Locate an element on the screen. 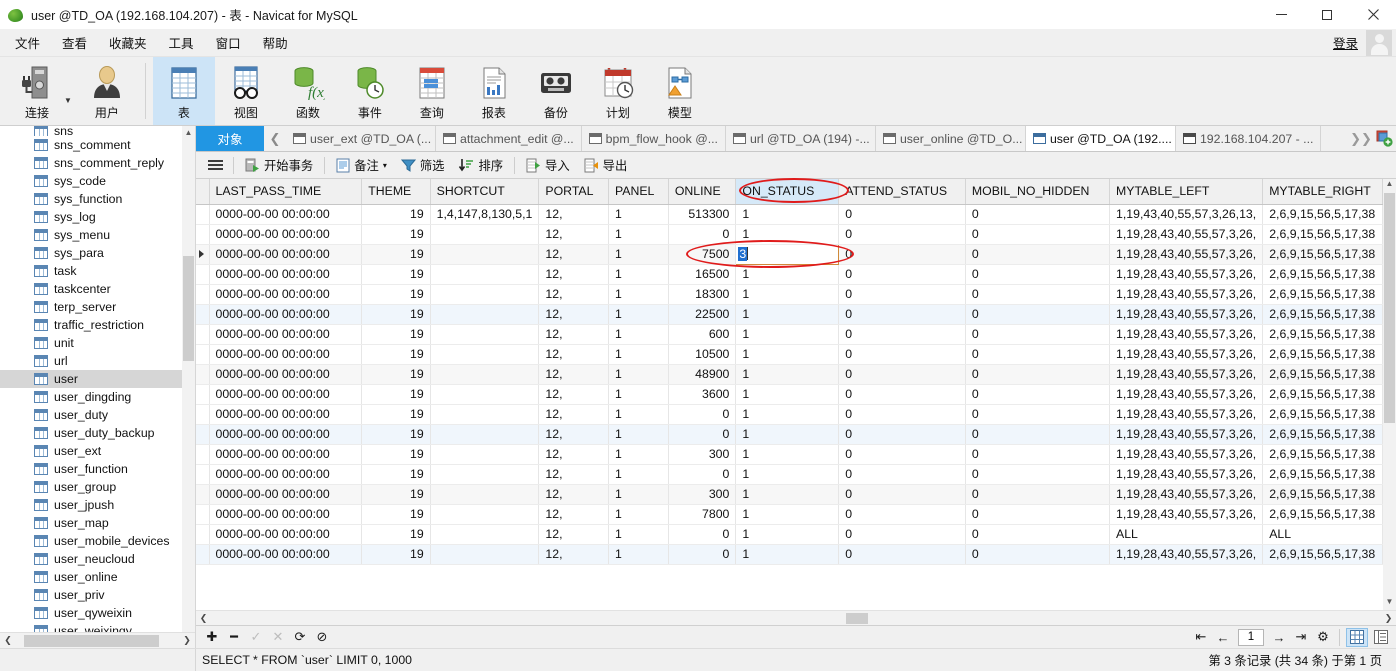 The width and height of the screenshot is (1396, 671). cell-ONLINE: 16500 is located at coordinates (702, 274).